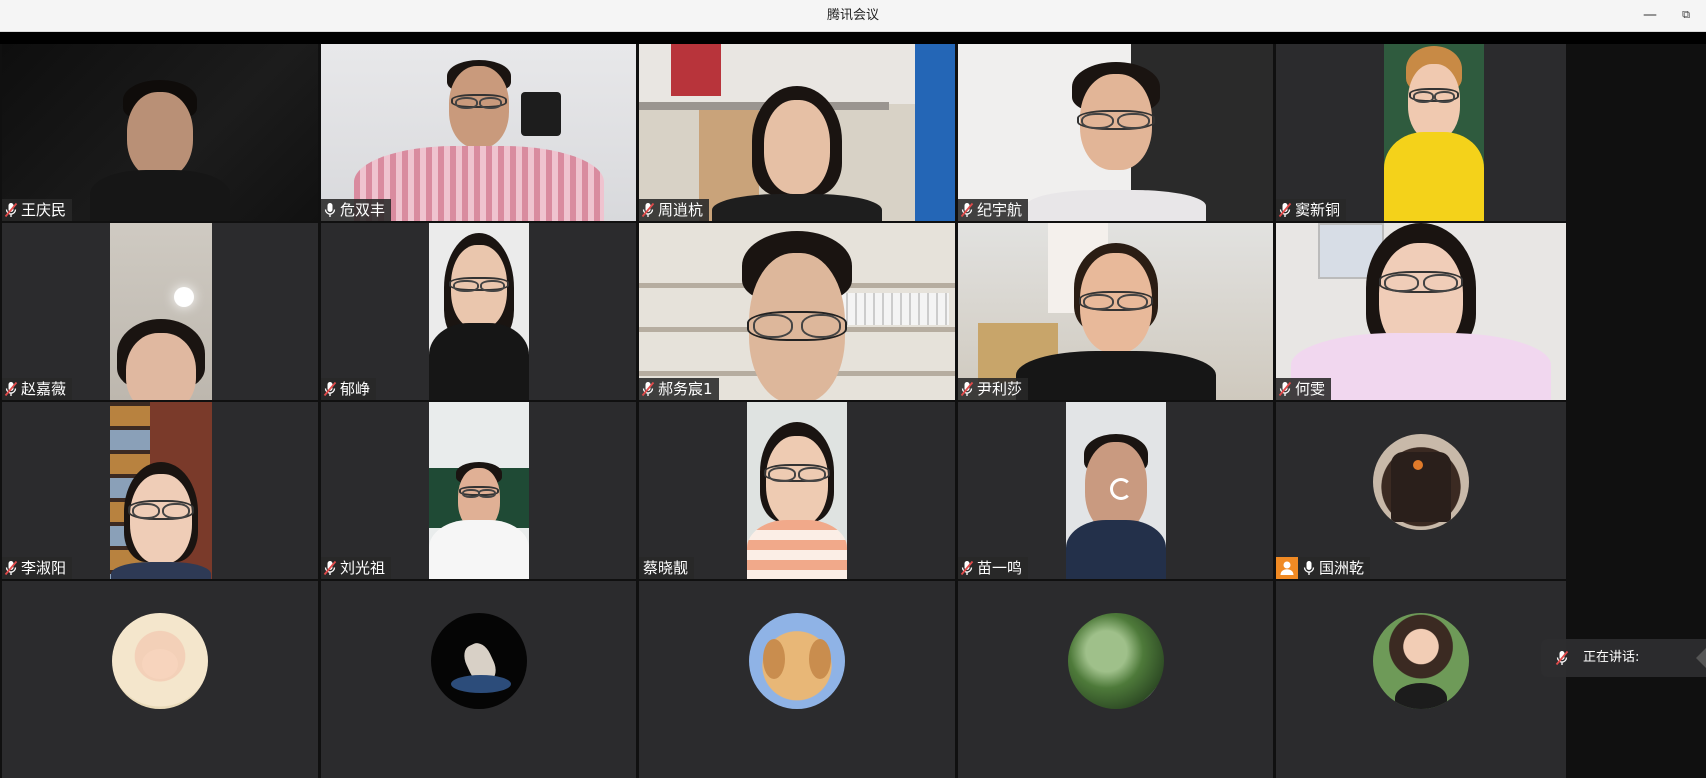  What do you see at coordinates (355, 389) in the screenshot?
I see `participant-name: 郁峥` at bounding box center [355, 389].